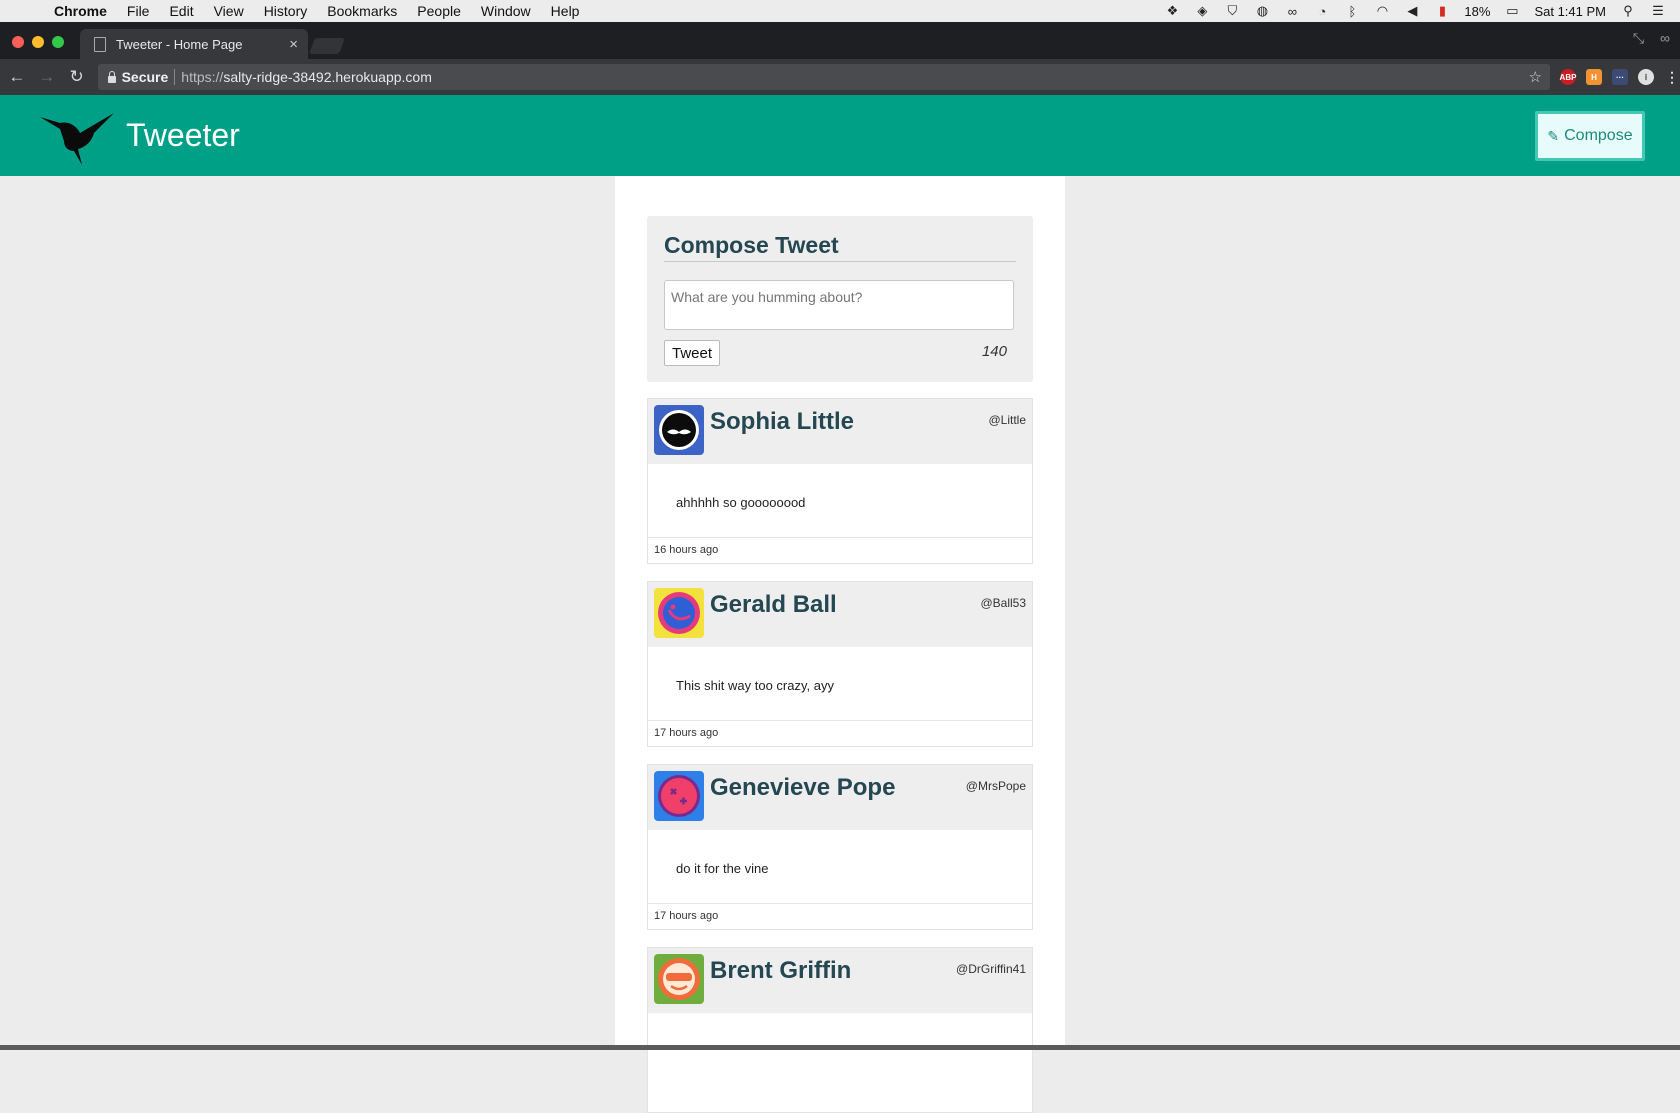 The width and height of the screenshot is (1680, 1113). I want to click on compose-button-label: Compose, so click(1598, 135).